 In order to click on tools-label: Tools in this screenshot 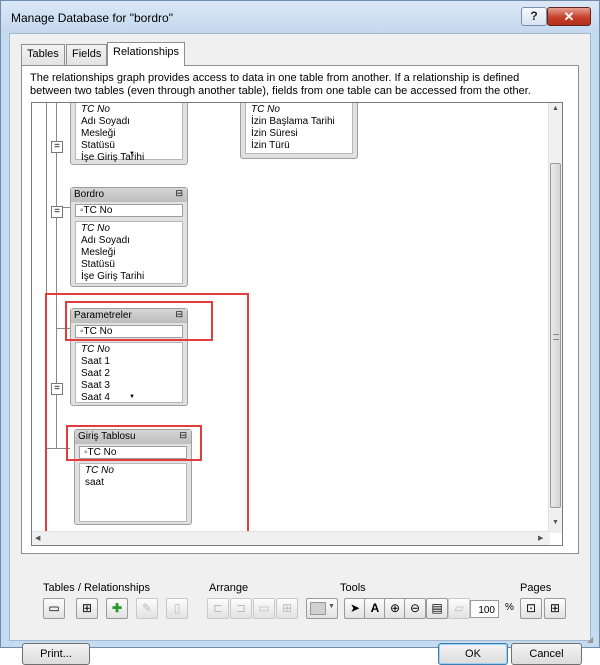, I will do `click(353, 588)`.